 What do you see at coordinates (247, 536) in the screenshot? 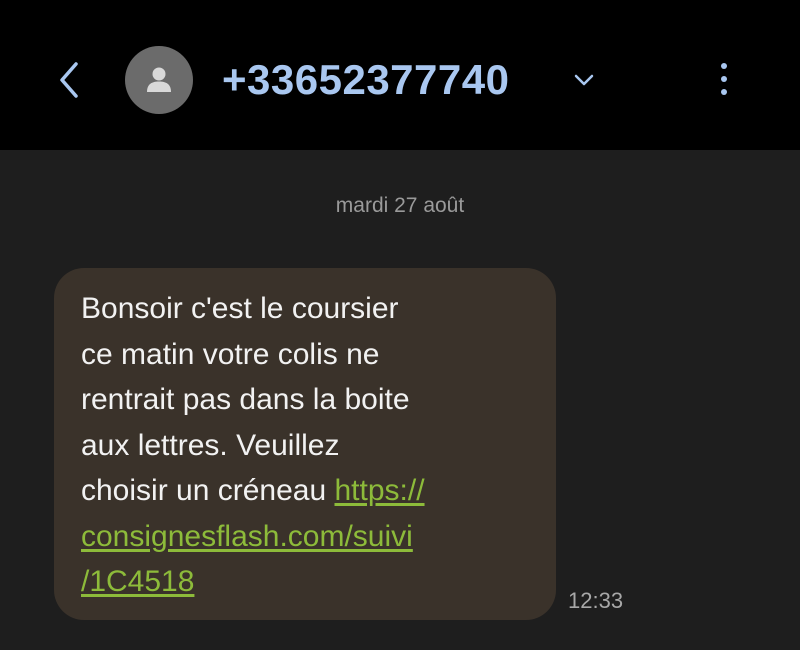
I see `link-segment: consignesflash.com/suivi` at bounding box center [247, 536].